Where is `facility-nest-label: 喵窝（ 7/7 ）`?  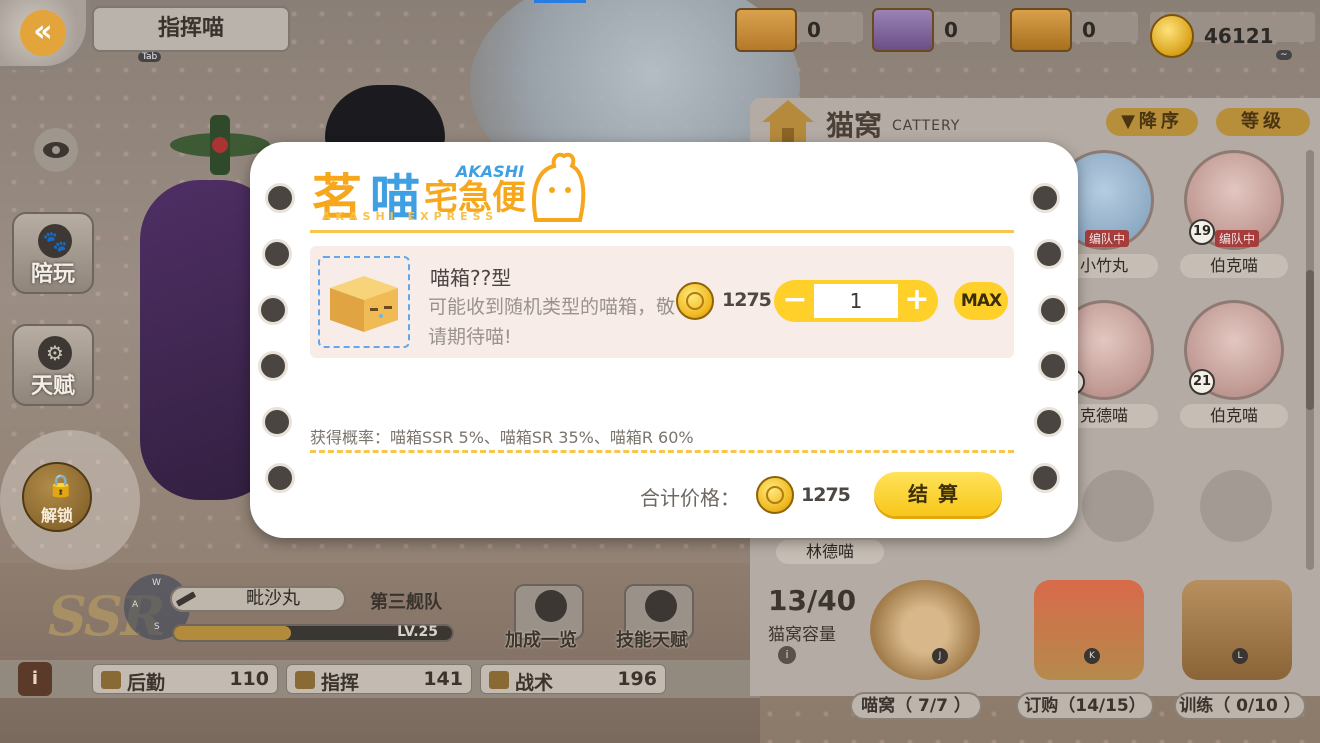
facility-nest-label: 喵窝（ 7/7 ） is located at coordinates (916, 706).